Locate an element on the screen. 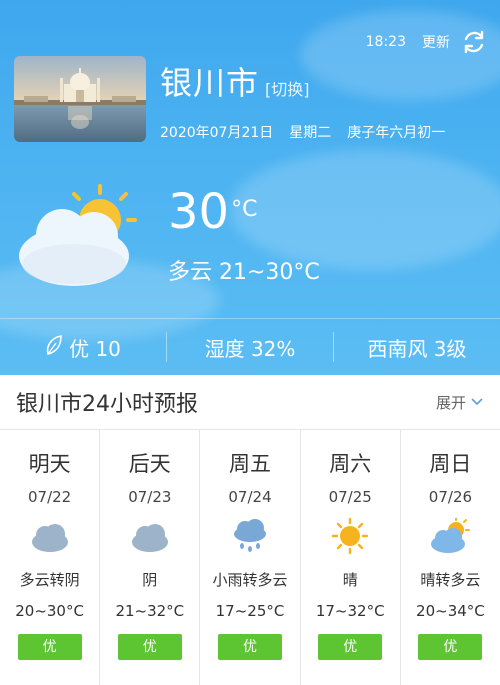 The height and width of the screenshot is (685, 500). day-date: 07/23 is located at coordinates (150, 497).